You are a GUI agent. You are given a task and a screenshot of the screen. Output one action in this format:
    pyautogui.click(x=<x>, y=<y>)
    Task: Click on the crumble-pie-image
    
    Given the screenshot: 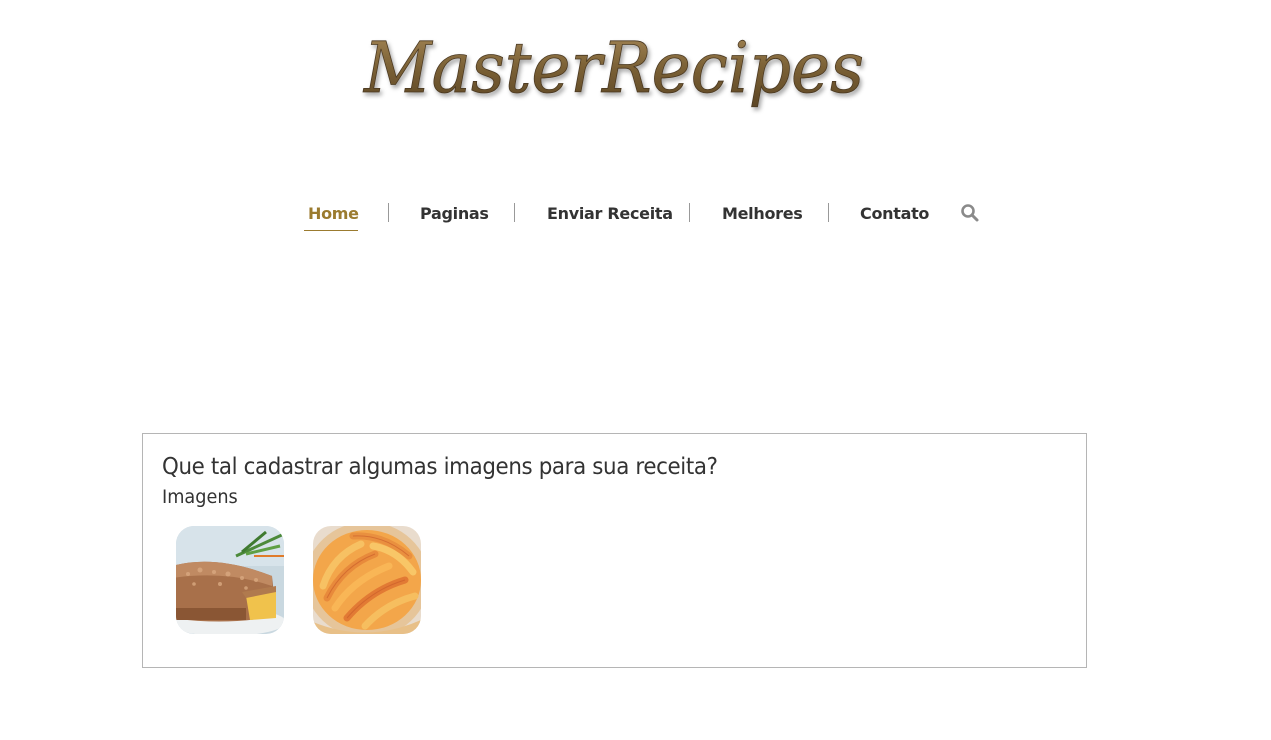 What is the action you would take?
    pyautogui.click(x=230, y=580)
    